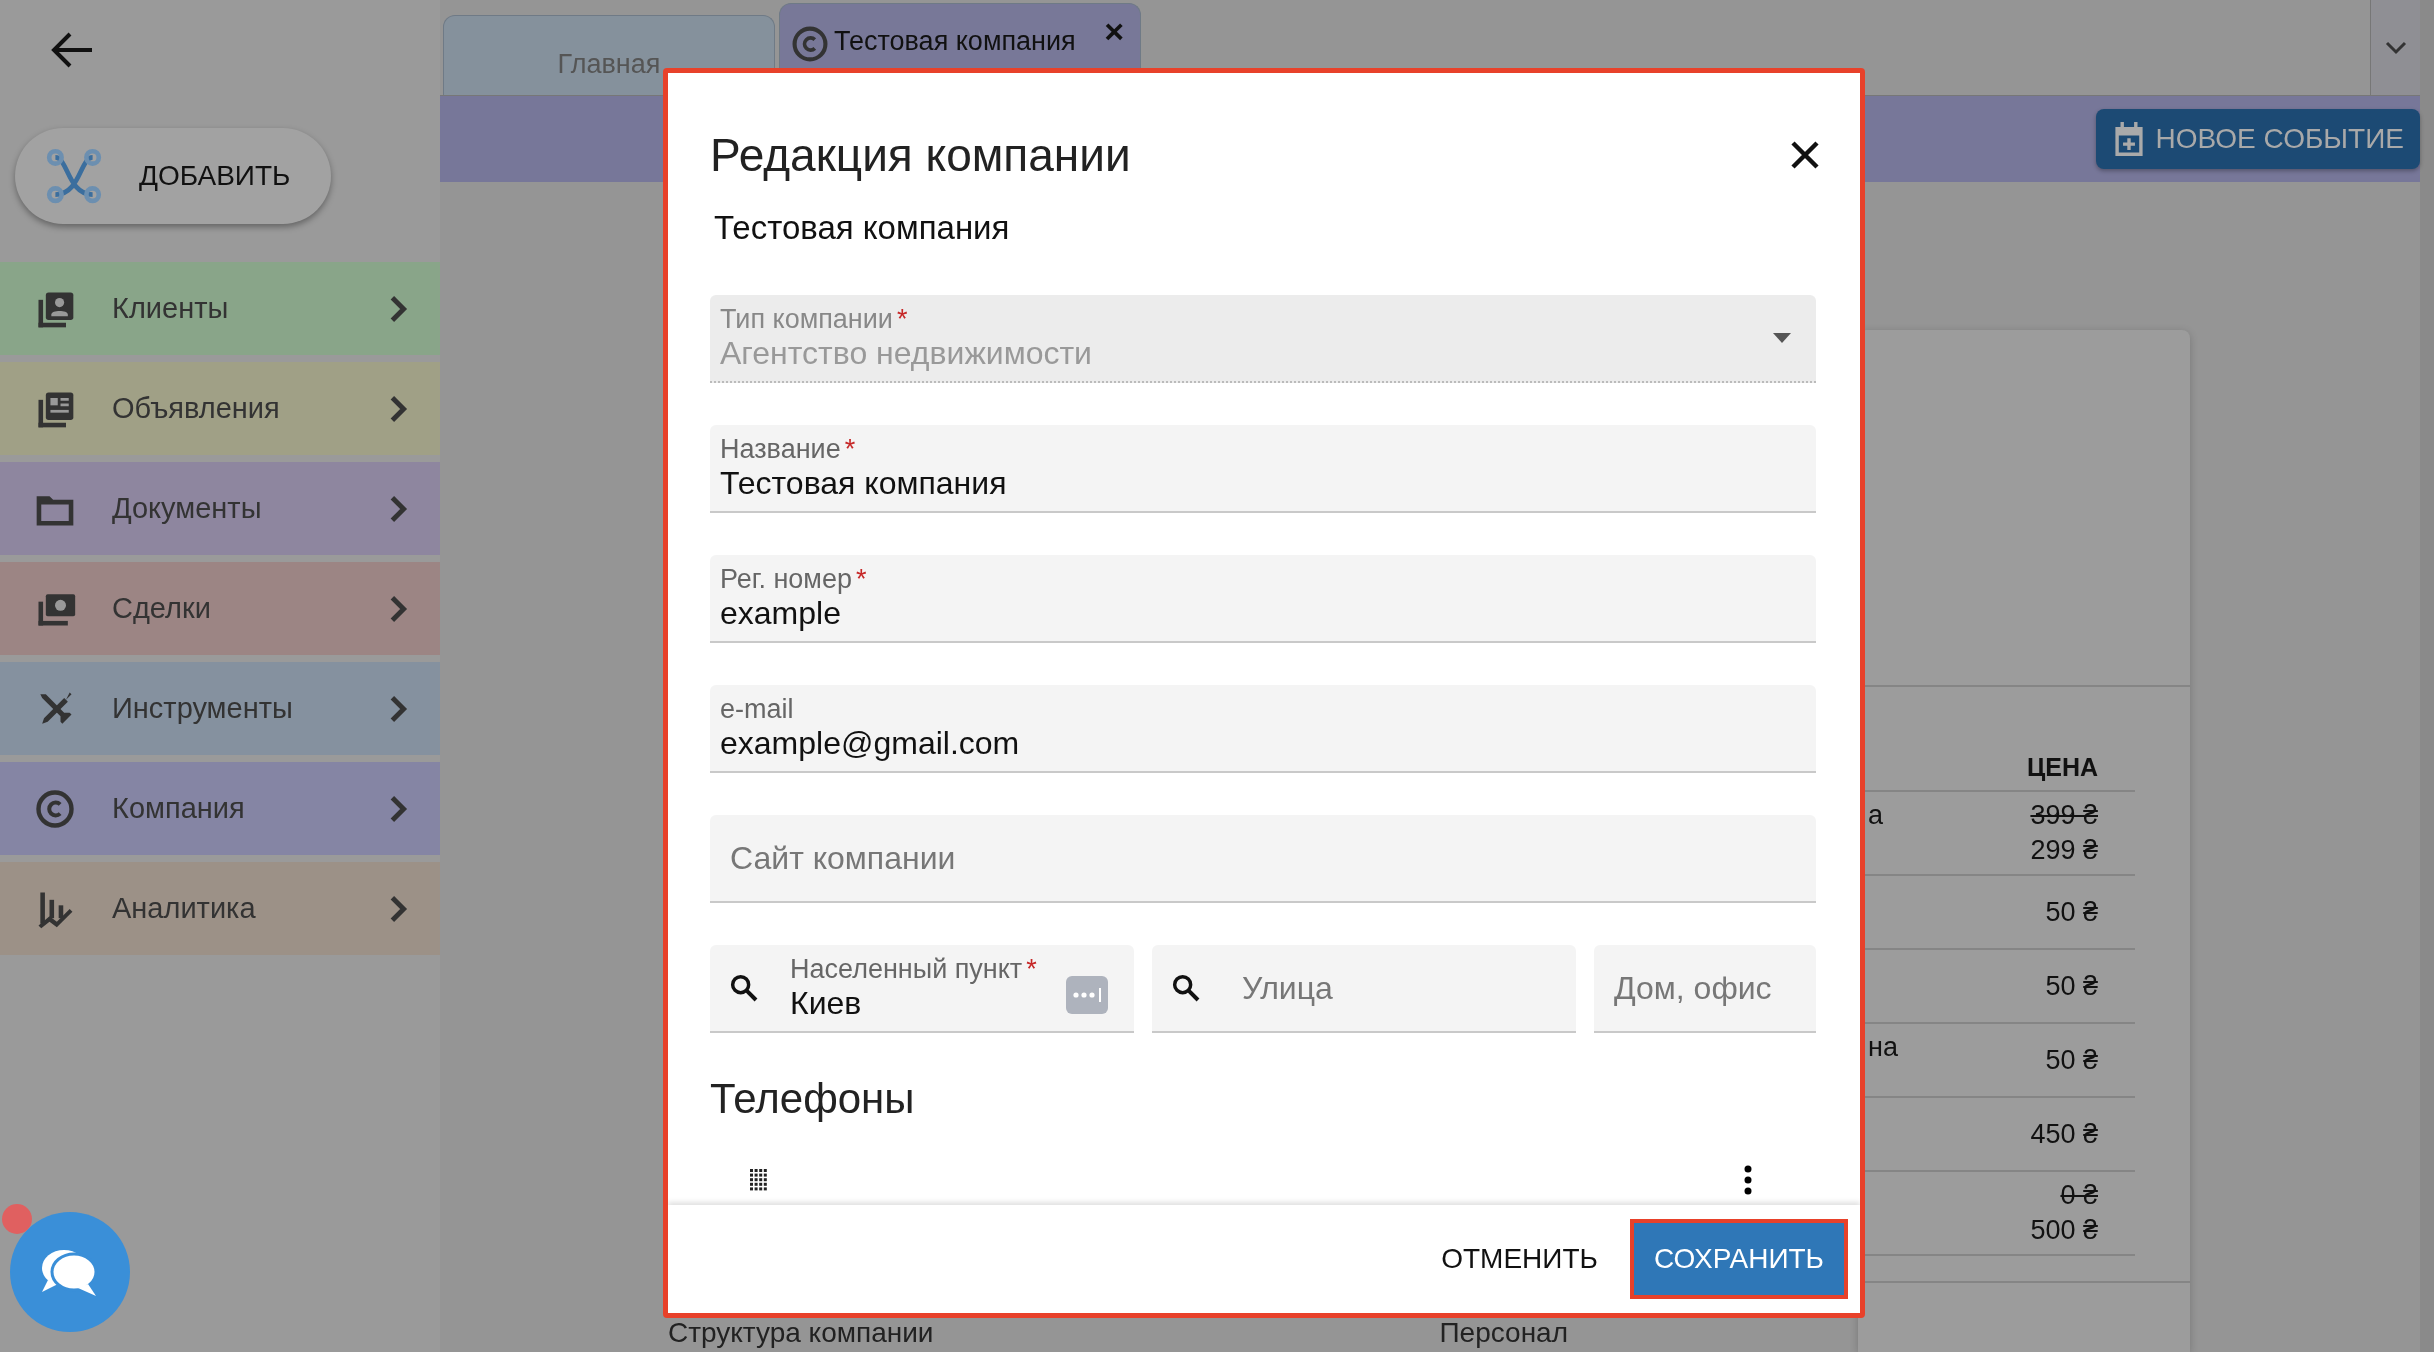  I want to click on menu-label: Клиенты, so click(171, 308).